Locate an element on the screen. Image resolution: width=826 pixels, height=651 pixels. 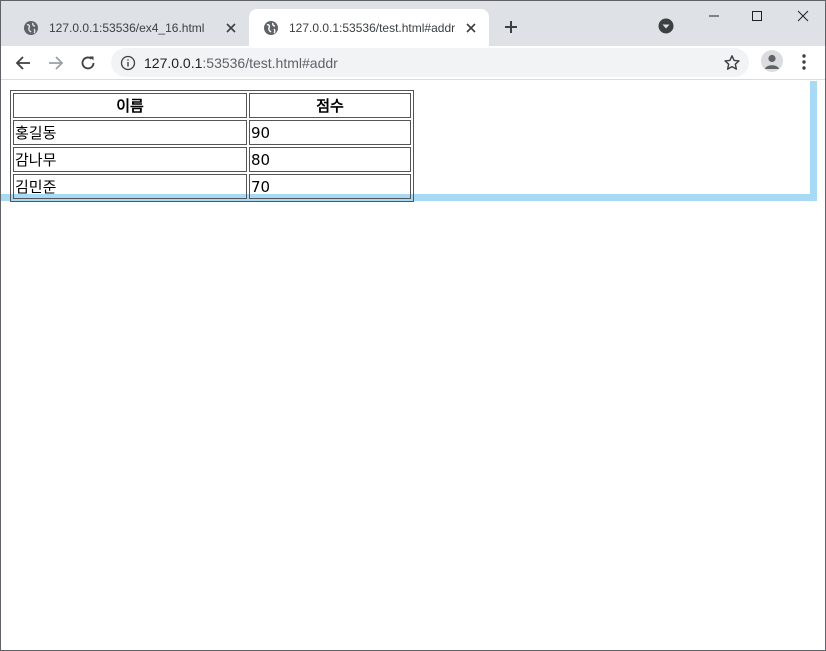
back-button is located at coordinates (23, 63).